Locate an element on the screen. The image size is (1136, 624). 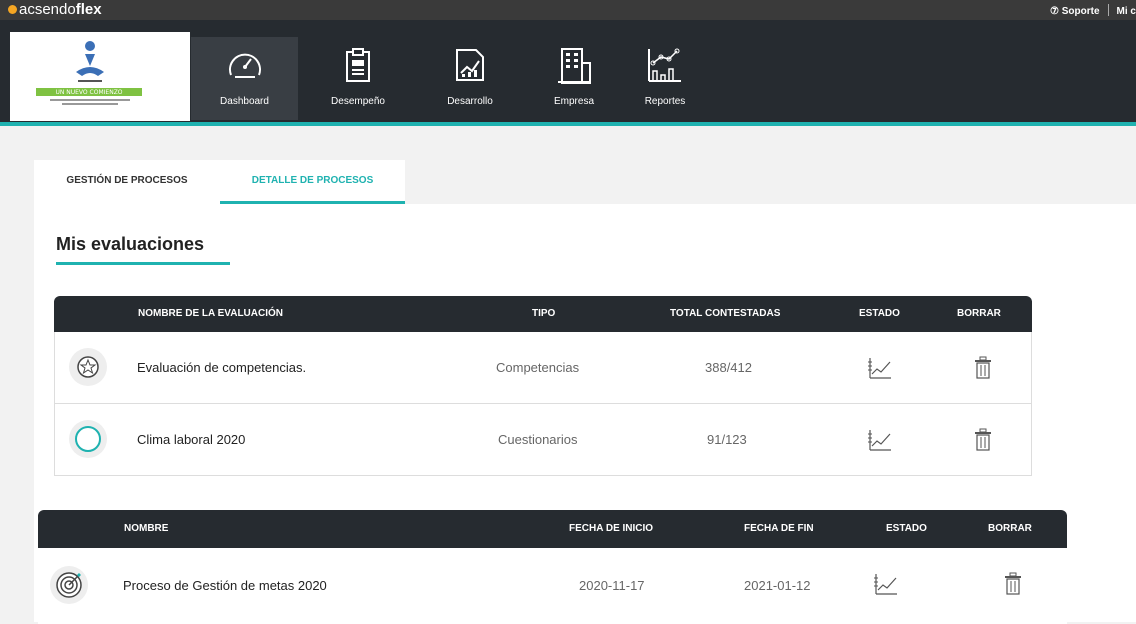
report-chart-icon is located at coordinates (664, 65).